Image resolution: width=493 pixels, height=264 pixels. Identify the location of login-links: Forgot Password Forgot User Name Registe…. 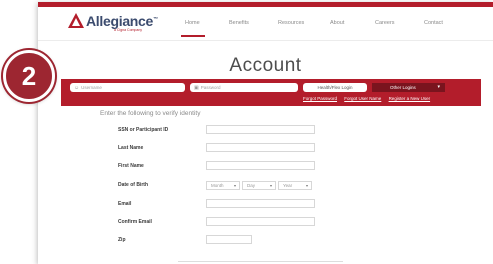
(363, 98).